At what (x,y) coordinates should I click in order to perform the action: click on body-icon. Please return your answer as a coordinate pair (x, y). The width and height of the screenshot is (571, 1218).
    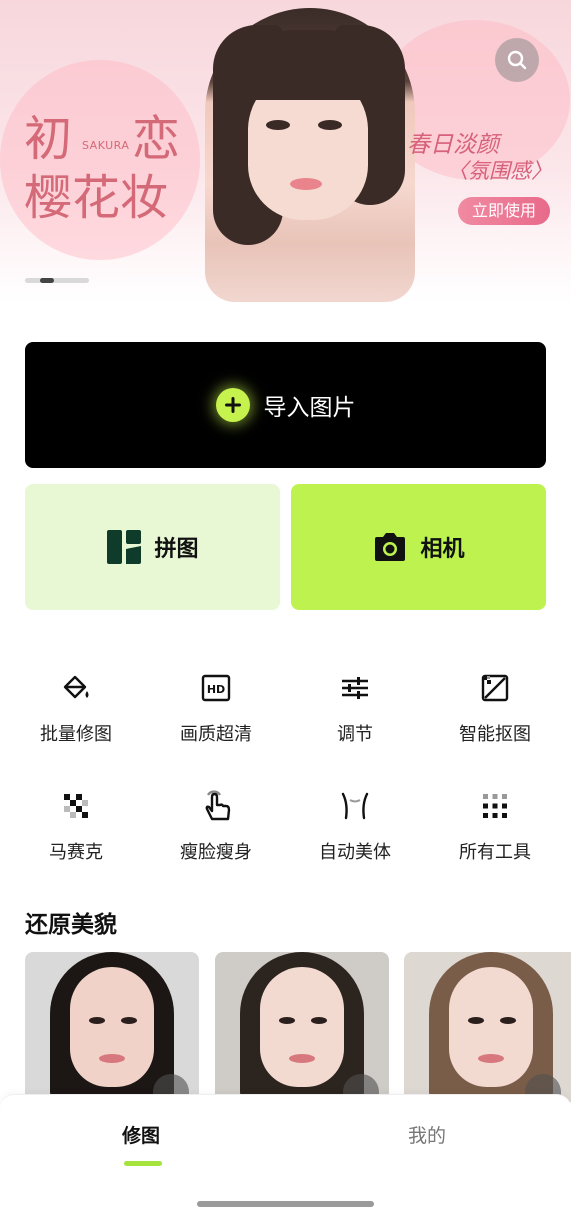
    Looking at the image, I should click on (355, 806).